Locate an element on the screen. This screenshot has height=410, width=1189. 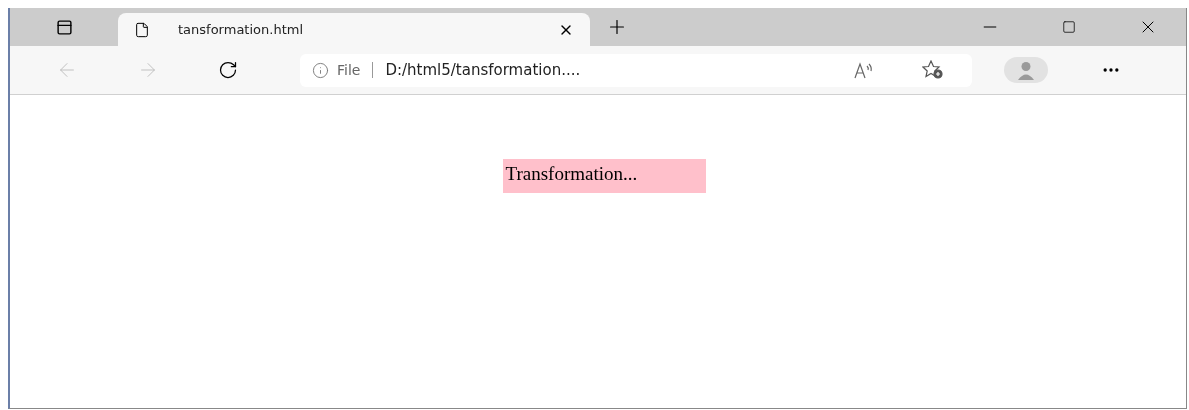
info-icon is located at coordinates (320, 70).